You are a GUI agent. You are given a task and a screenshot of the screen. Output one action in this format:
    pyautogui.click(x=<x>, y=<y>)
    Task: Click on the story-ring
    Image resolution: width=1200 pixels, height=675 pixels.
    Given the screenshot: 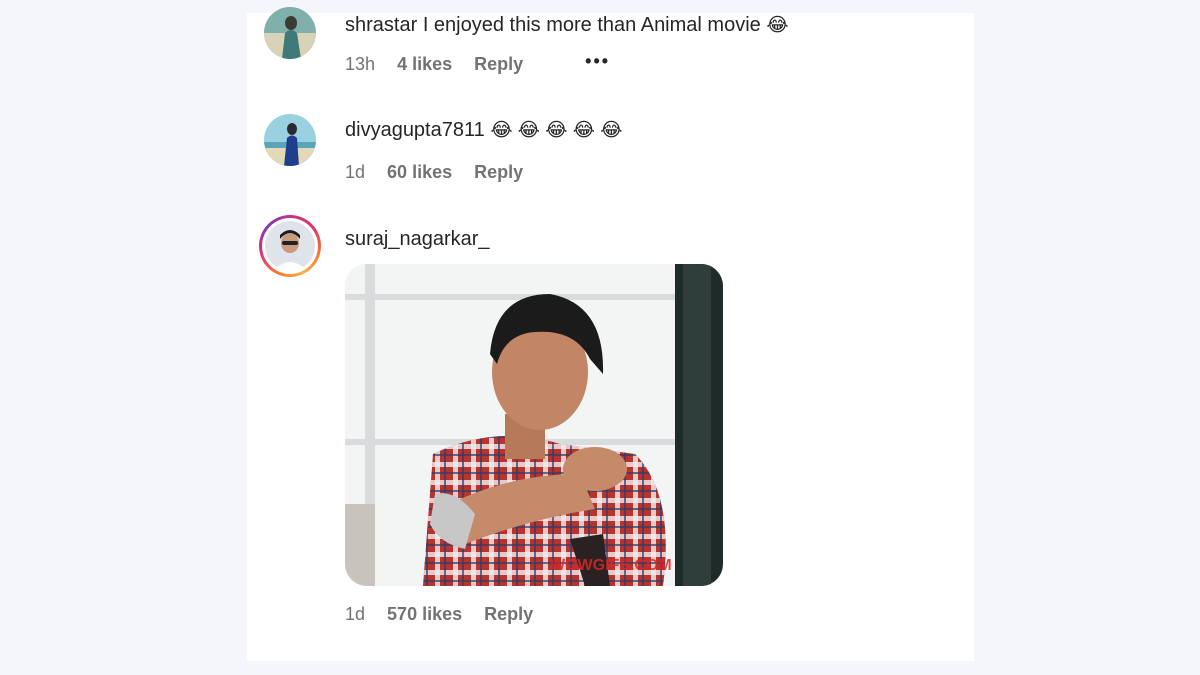 What is the action you would take?
    pyautogui.click(x=290, y=246)
    